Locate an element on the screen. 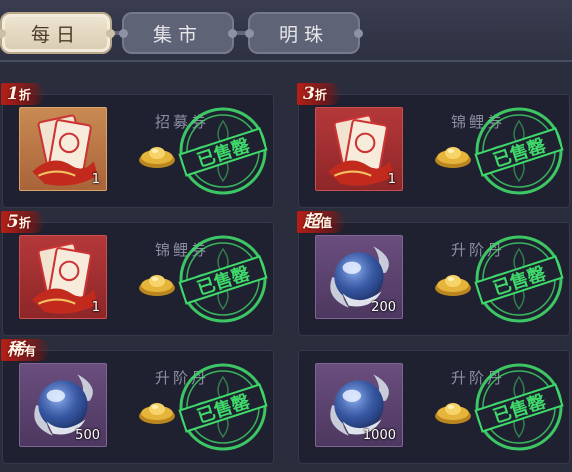  shop-item-card: 1000 升阶丹 已售罄 is located at coordinates (434, 407).